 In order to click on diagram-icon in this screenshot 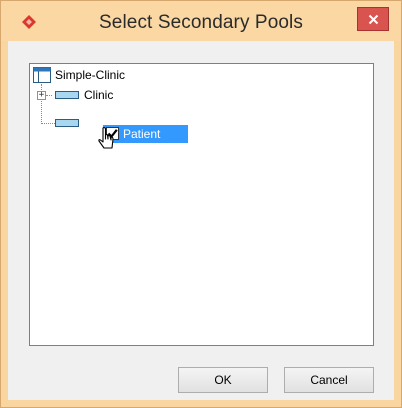, I will do `click(42, 75)`.